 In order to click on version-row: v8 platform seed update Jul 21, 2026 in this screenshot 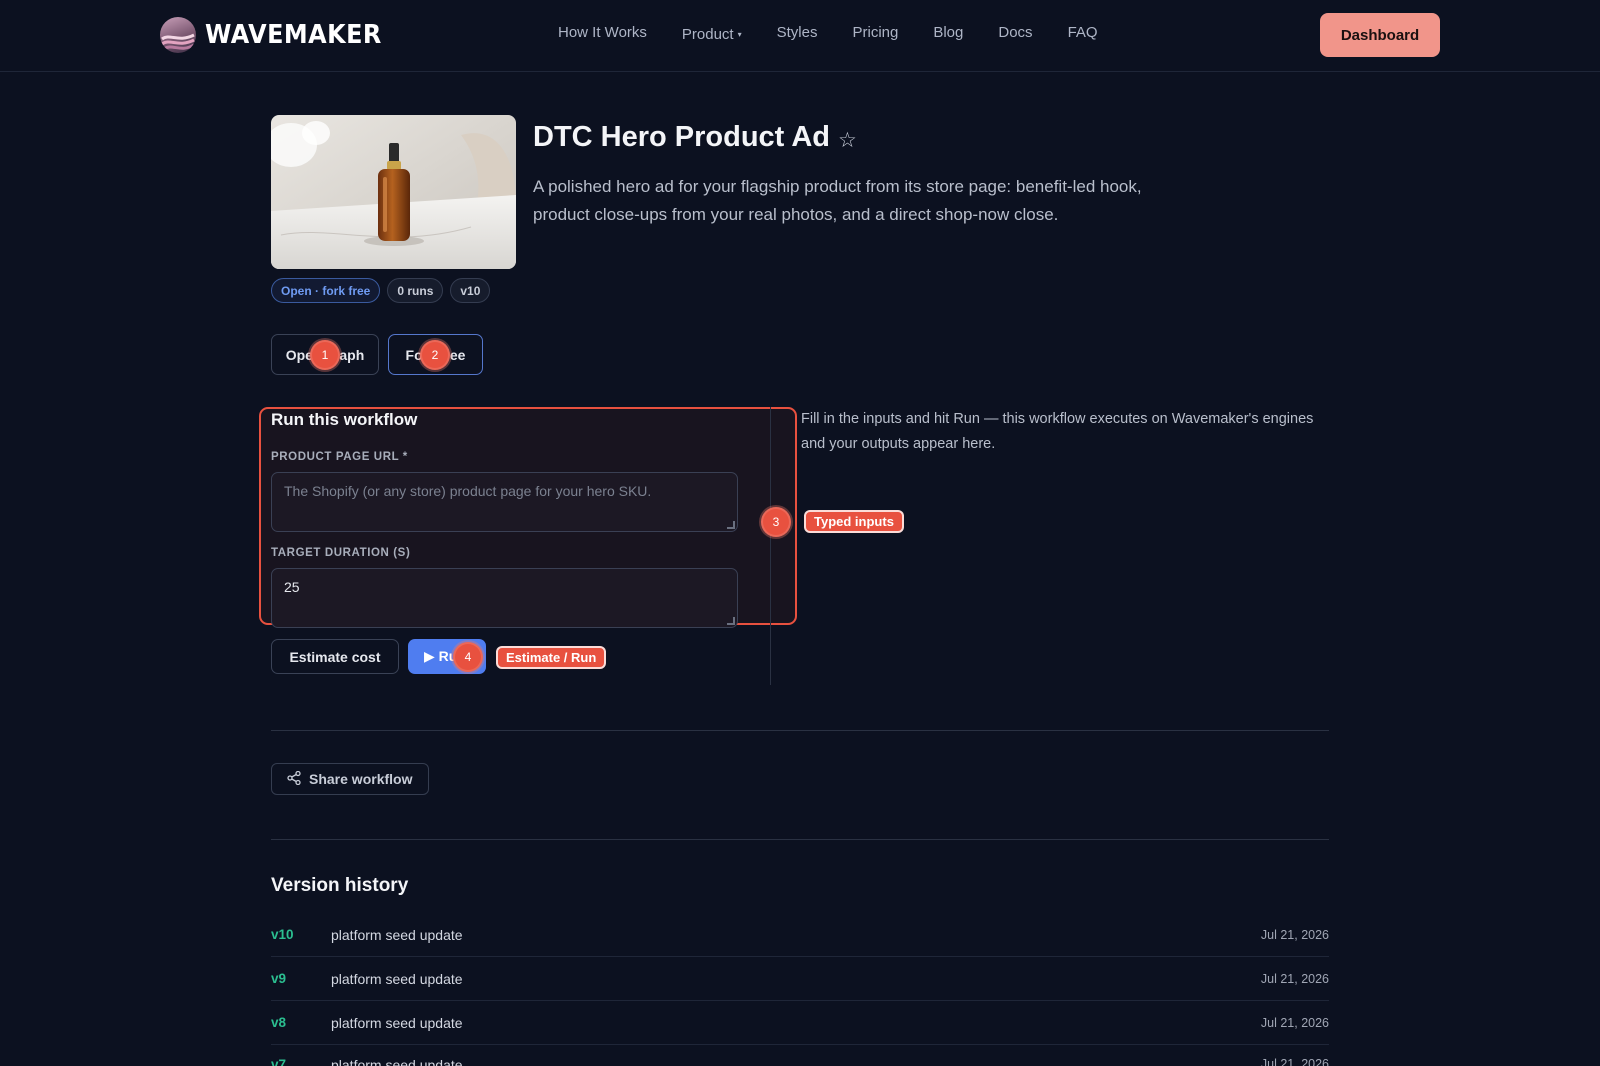, I will do `click(800, 1023)`.